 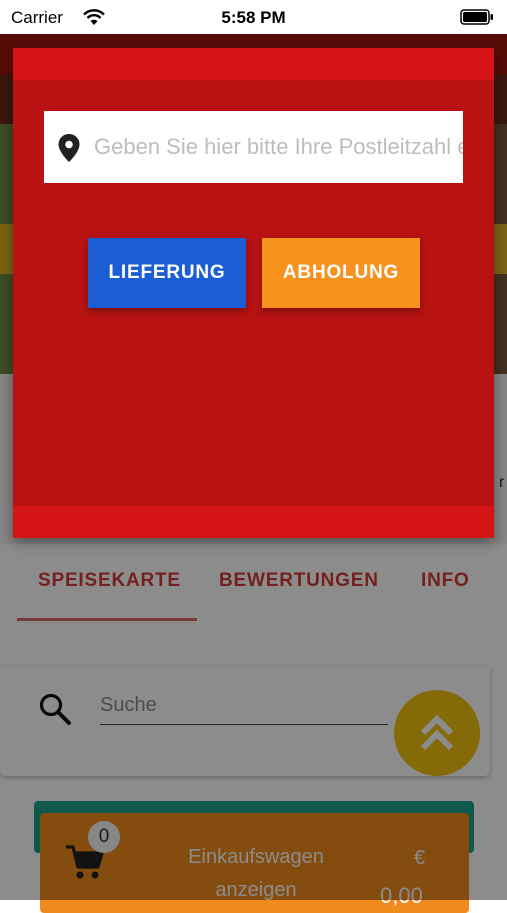 I want to click on map-pin-icon, so click(x=69, y=148).